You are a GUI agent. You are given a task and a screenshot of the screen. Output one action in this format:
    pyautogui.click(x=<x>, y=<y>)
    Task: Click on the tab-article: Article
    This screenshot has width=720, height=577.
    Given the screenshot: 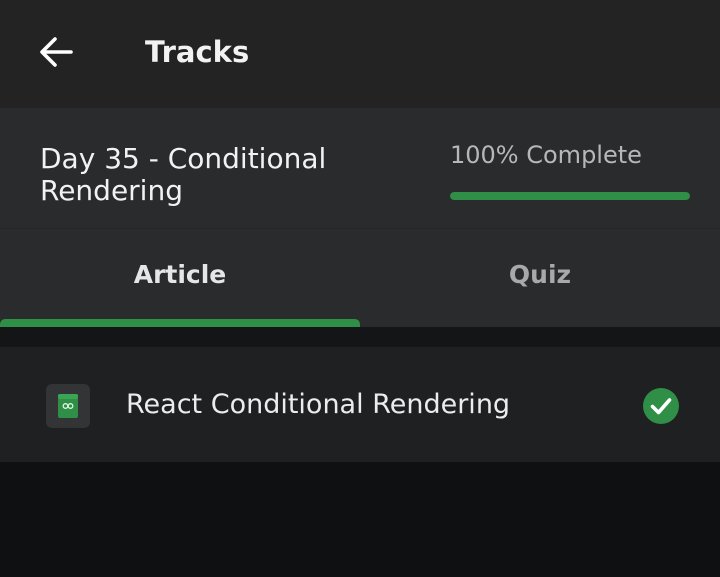 What is the action you would take?
    pyautogui.click(x=180, y=278)
    